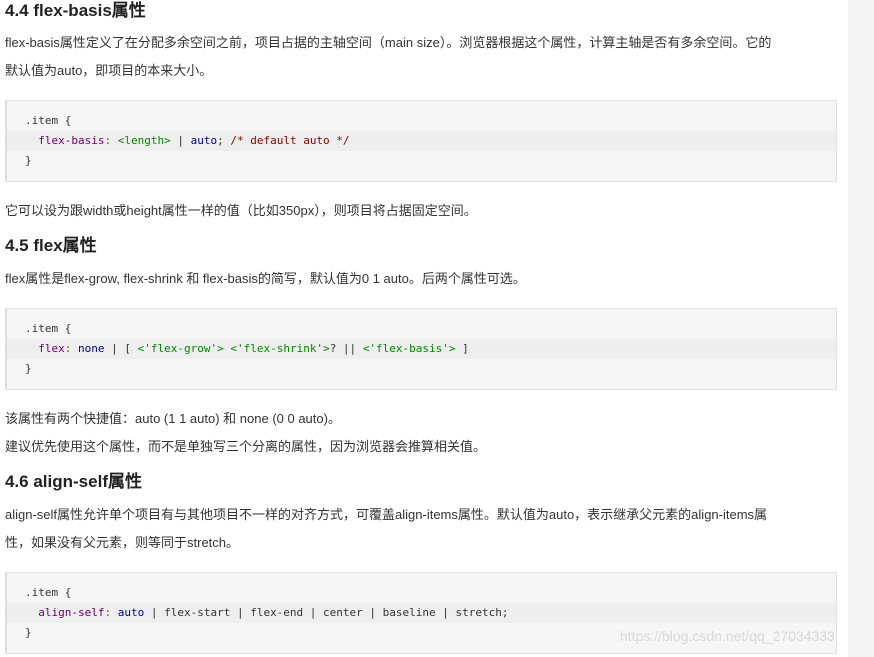  Describe the element at coordinates (51, 245) in the screenshot. I see `section-heading-flex: 4.5 flex属性` at that location.